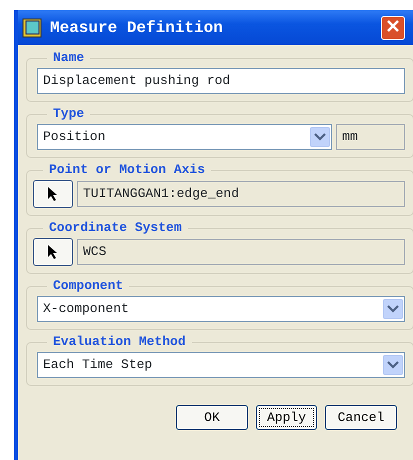  What do you see at coordinates (127, 170) in the screenshot?
I see `group-label: Point or Motion Axis` at bounding box center [127, 170].